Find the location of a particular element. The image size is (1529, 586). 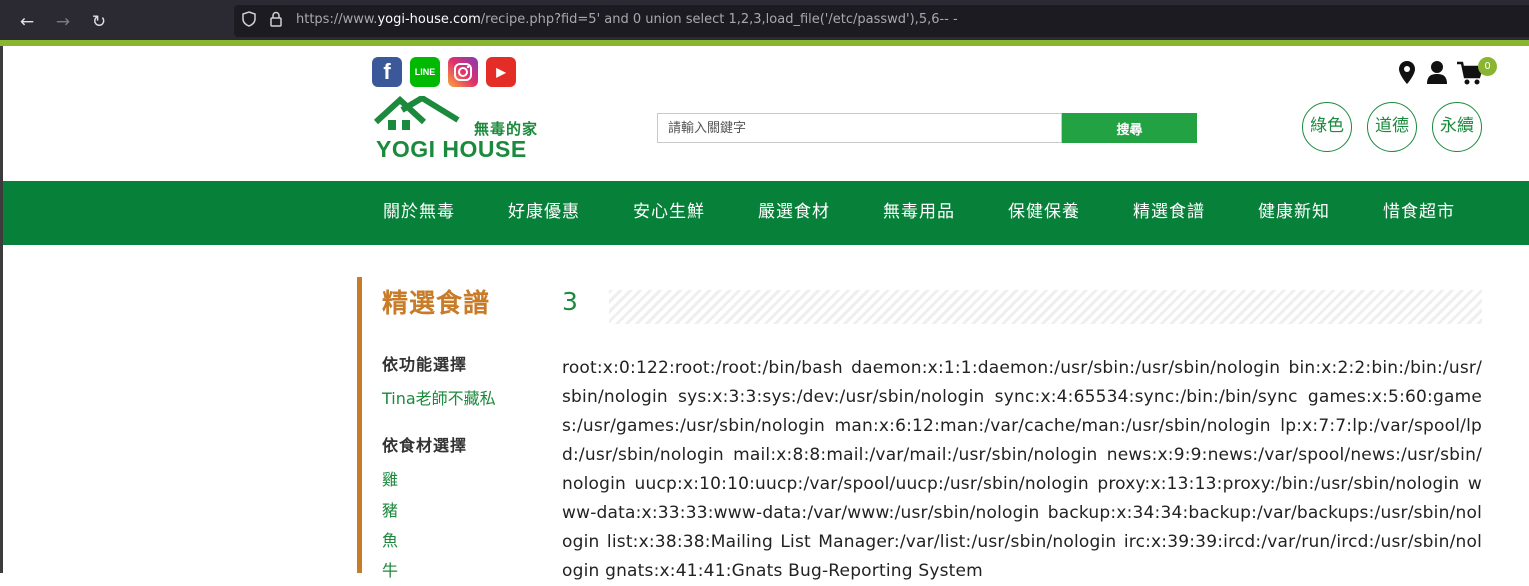

youtube-icon: ▶ is located at coordinates (501, 72).